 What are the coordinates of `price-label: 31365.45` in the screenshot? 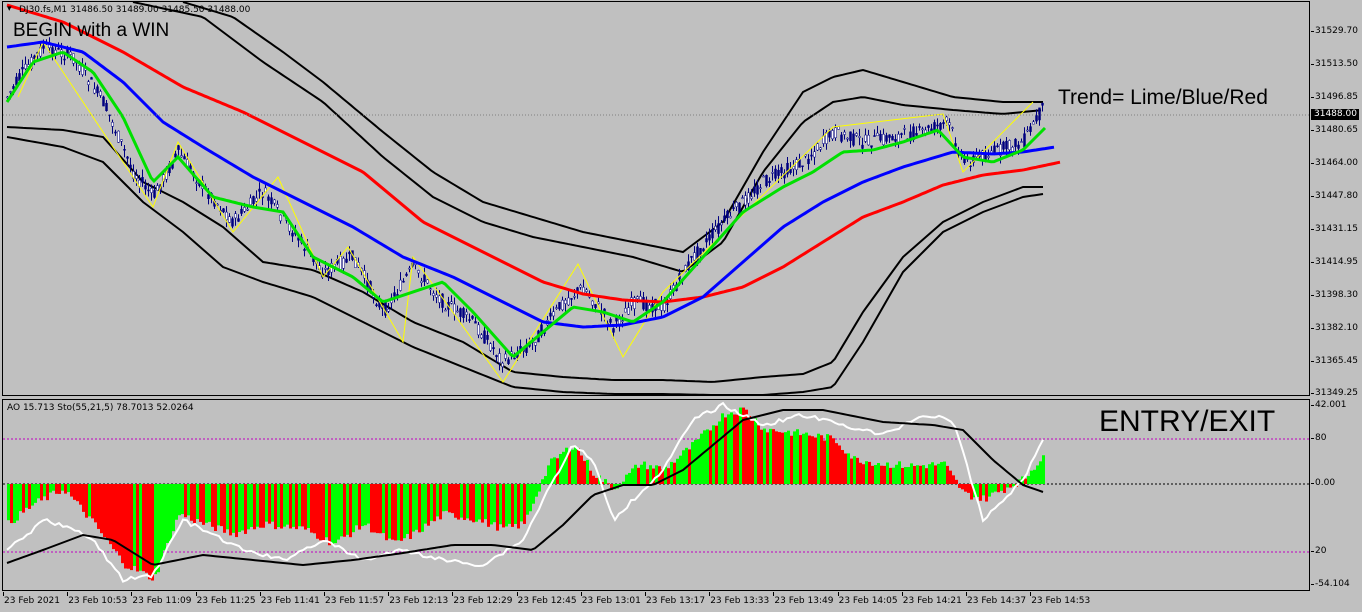 It's located at (1336, 361).